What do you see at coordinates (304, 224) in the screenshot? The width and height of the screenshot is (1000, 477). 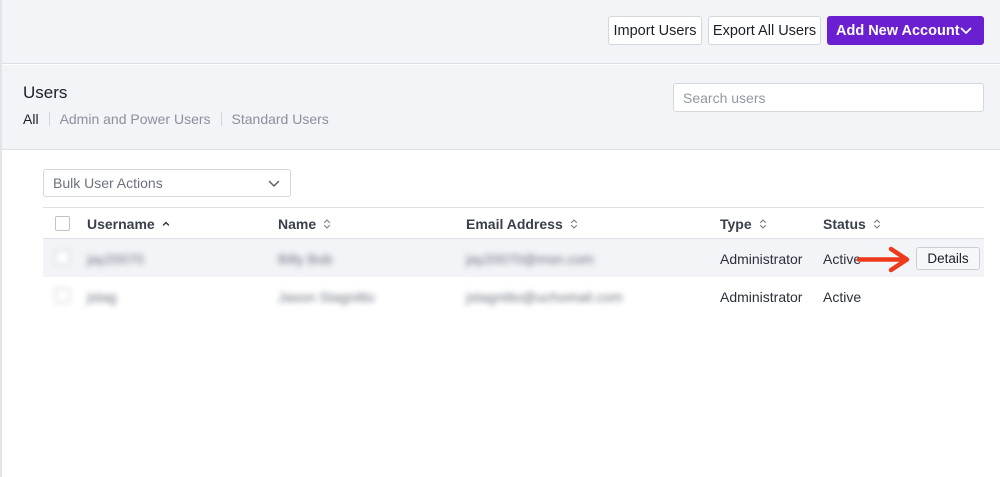 I see `column-header-name: Name` at bounding box center [304, 224].